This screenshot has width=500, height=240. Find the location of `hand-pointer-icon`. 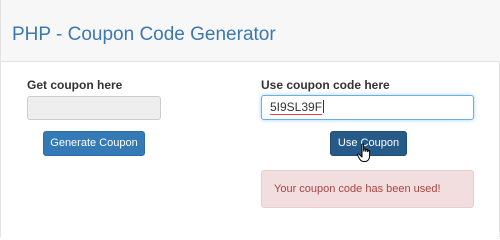

hand-pointer-icon is located at coordinates (364, 152).